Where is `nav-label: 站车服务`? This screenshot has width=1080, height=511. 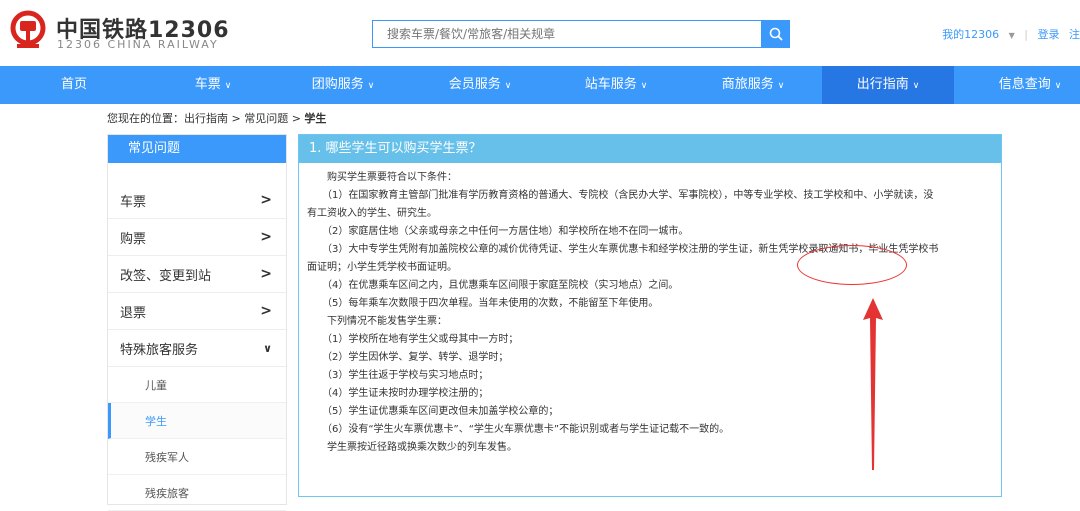
nav-label: 站车服务 is located at coordinates (610, 84).